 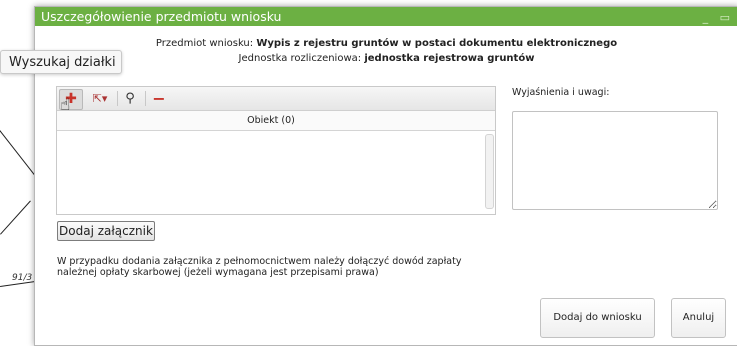 What do you see at coordinates (106, 231) in the screenshot?
I see `add-attachment-button: Dodaj załącznik` at bounding box center [106, 231].